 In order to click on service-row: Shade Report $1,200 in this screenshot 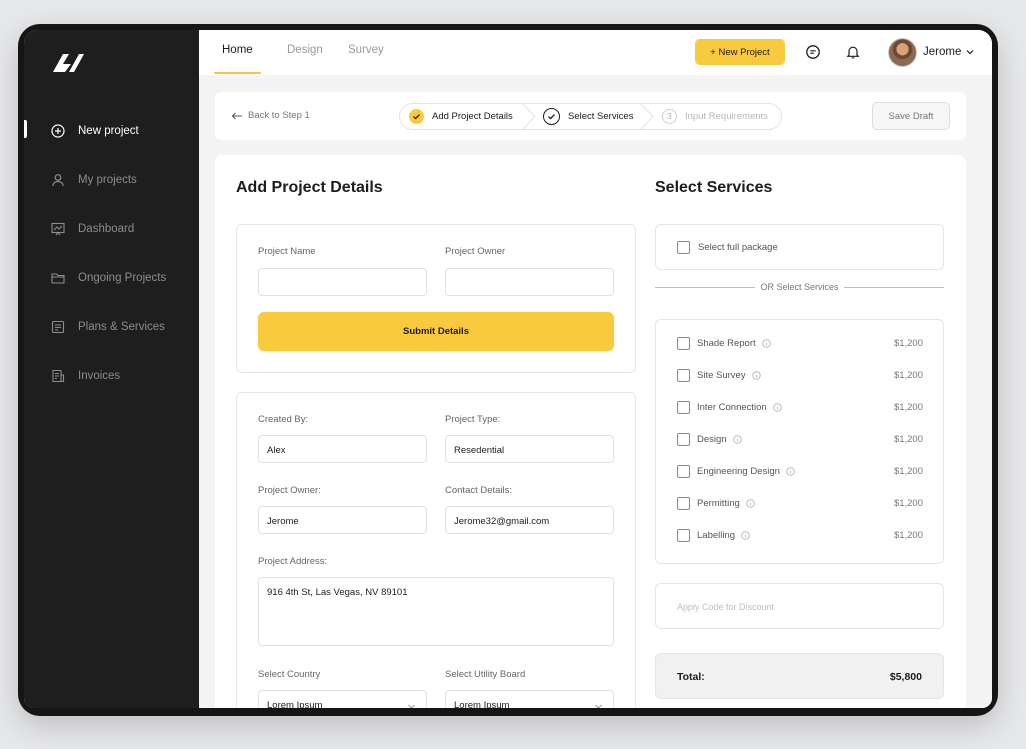, I will do `click(800, 343)`.